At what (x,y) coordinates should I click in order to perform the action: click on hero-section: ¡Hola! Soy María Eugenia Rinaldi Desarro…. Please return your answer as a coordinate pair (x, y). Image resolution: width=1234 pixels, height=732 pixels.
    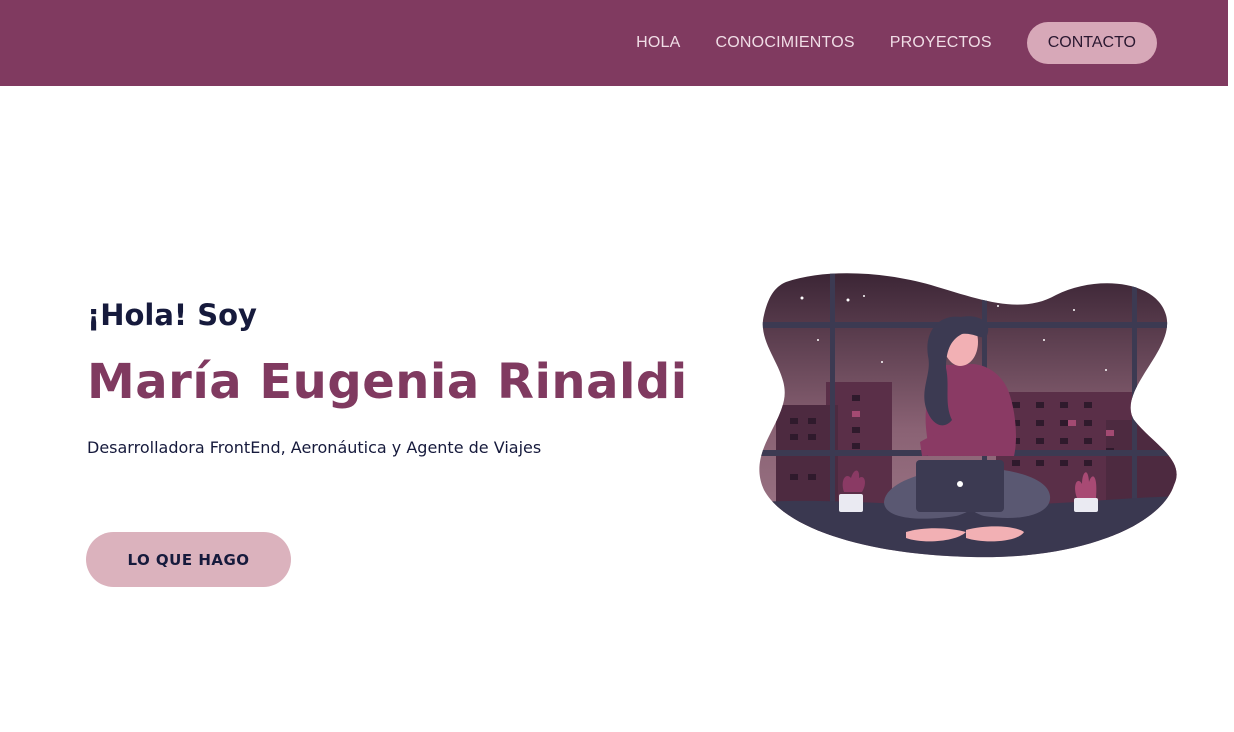
    Looking at the image, I should click on (412, 377).